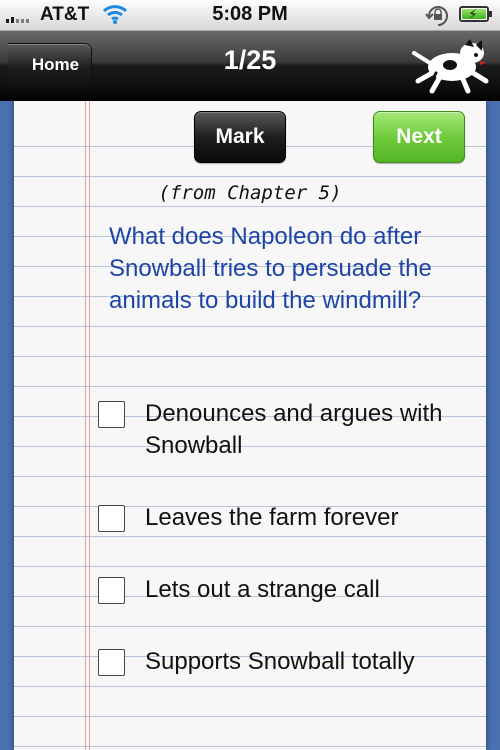  Describe the element at coordinates (272, 517) in the screenshot. I see `answer-label: Leaves the farm forever` at that location.